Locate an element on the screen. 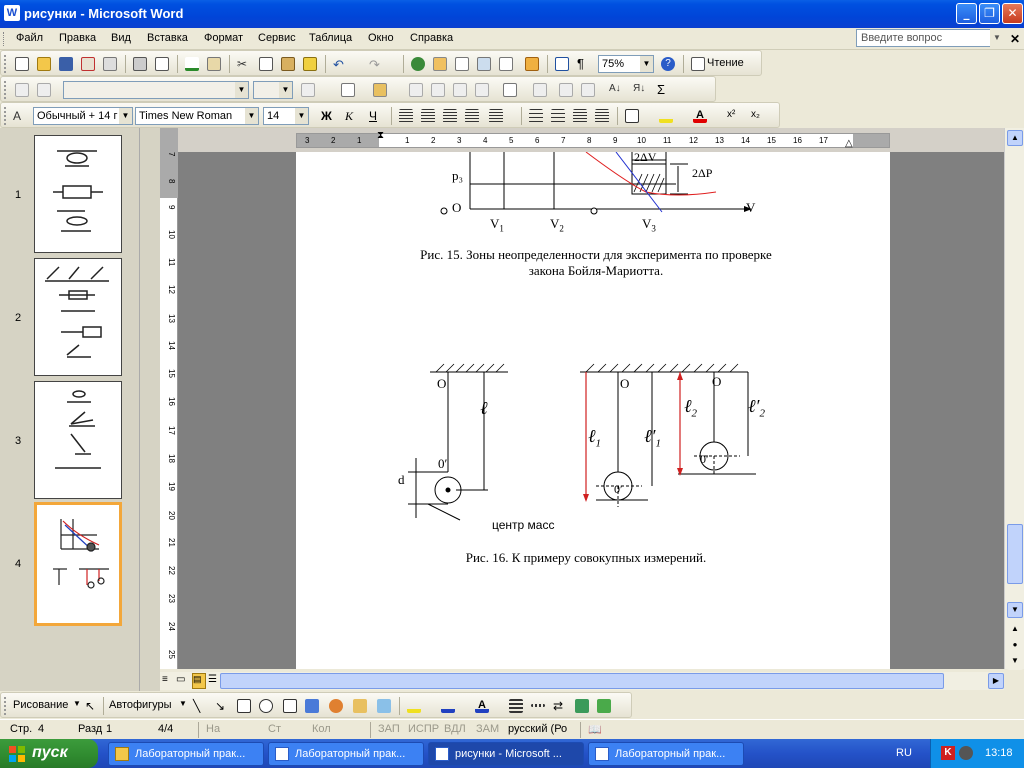  research-icon is located at coordinates (214, 64).